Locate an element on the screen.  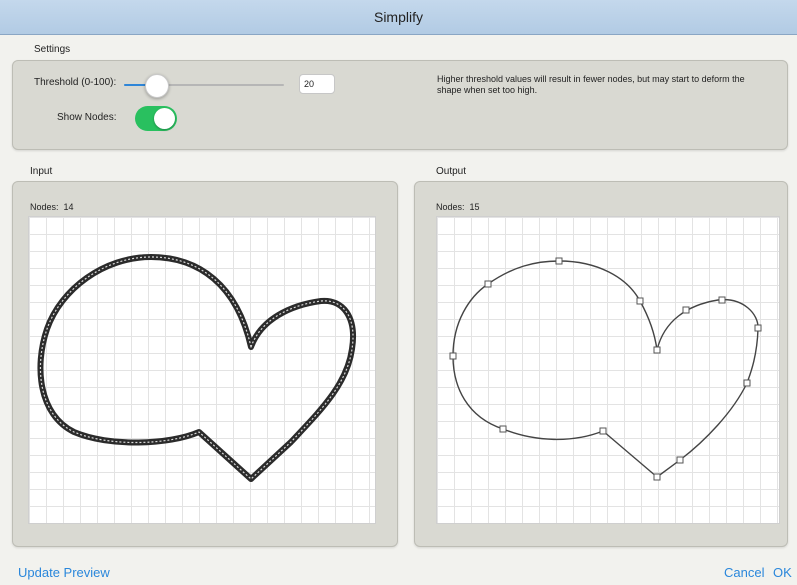
update-preview-button: Update Preview is located at coordinates (64, 572).